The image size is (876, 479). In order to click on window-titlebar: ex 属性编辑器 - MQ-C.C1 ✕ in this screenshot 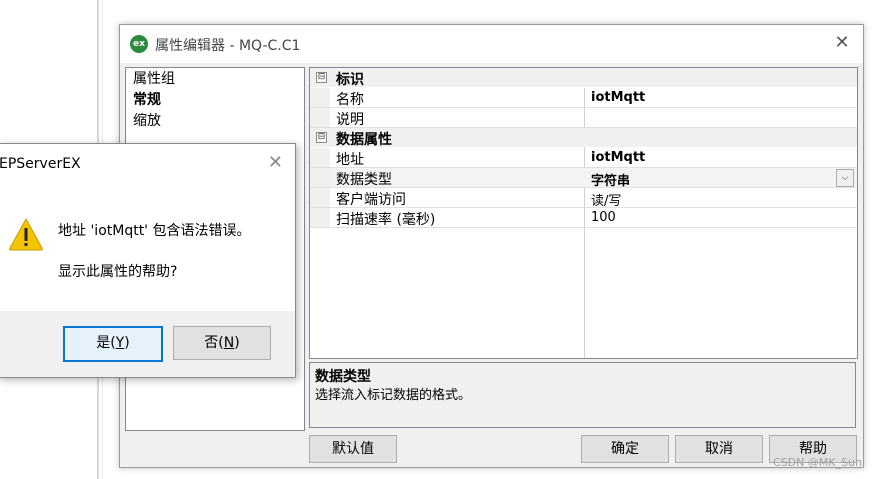, I will do `click(491, 44)`.